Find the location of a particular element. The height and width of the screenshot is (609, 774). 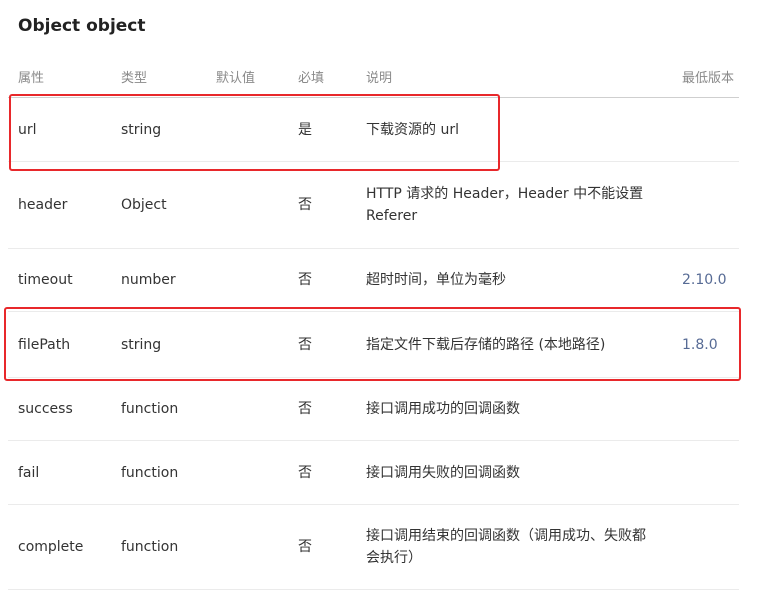

param-required: 是 is located at coordinates (305, 129).